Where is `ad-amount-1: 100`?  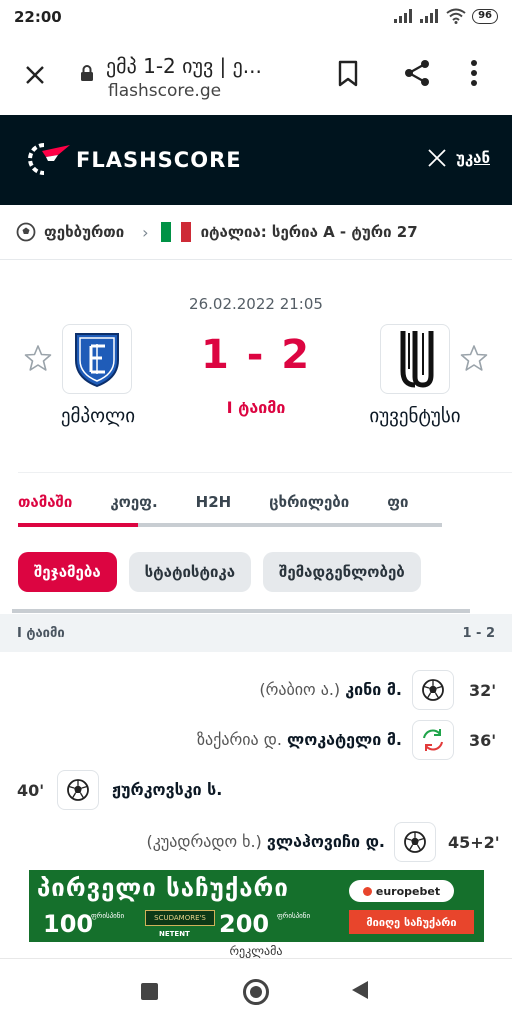
ad-amount-1: 100 is located at coordinates (68, 924).